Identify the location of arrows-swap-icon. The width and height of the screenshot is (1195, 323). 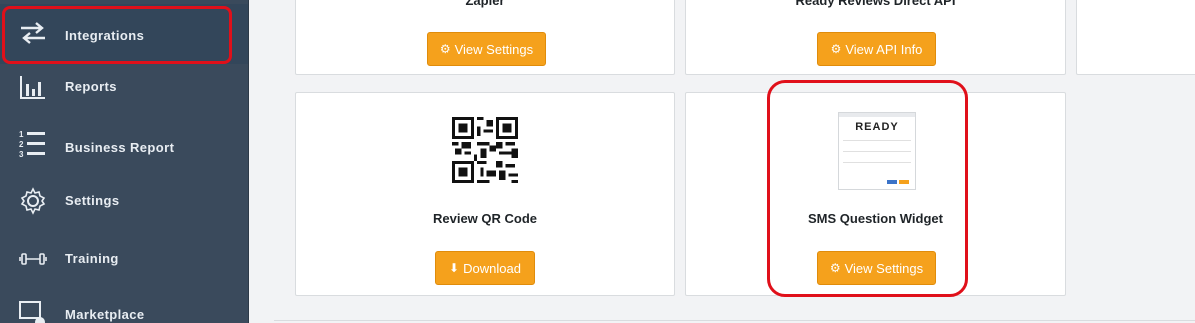
(33, 33).